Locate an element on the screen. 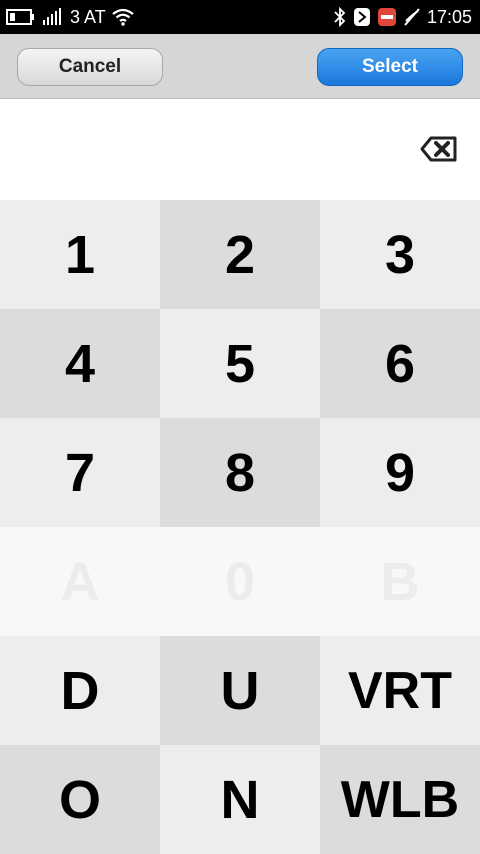 Image resolution: width=480 pixels, height=854 pixels. select-button: Select is located at coordinates (390, 67).